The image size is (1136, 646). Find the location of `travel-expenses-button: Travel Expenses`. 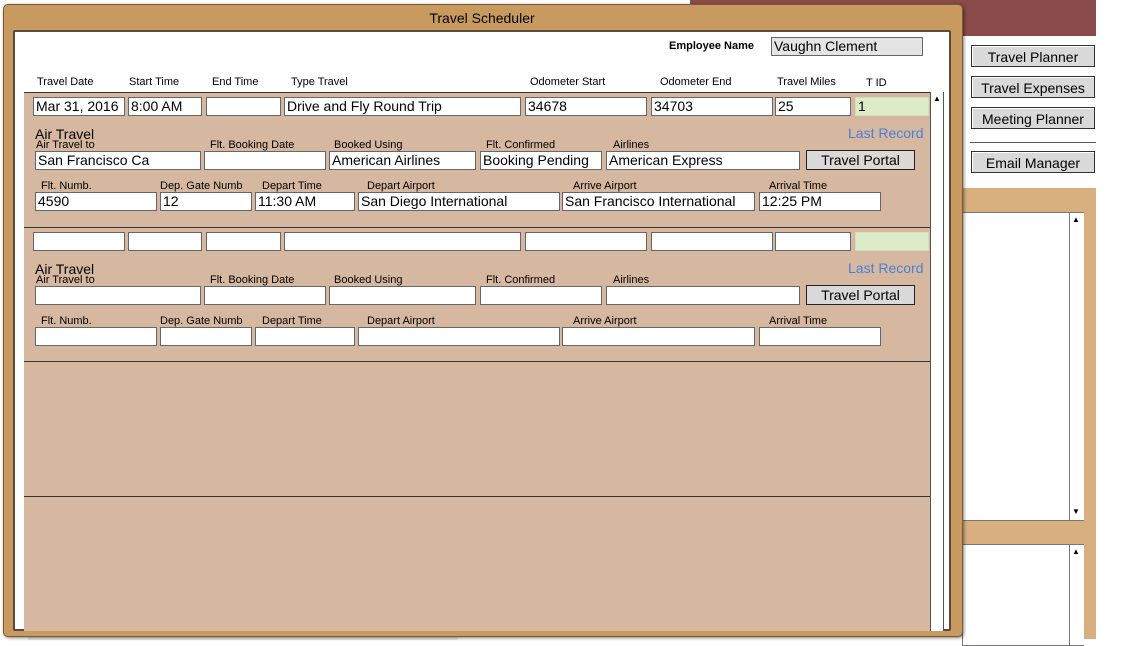

travel-expenses-button: Travel Expenses is located at coordinates (1033, 87).